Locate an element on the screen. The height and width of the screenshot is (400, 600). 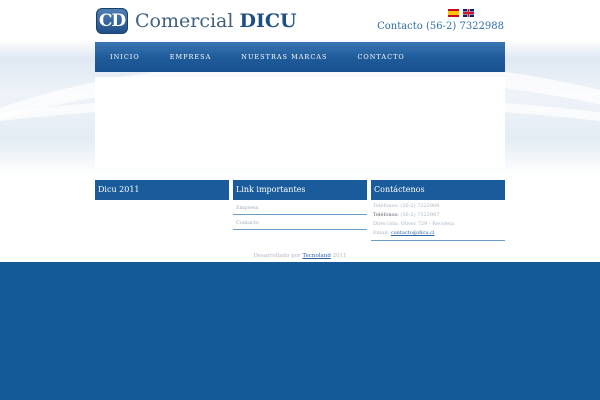
contact-email-label: Email: is located at coordinates (382, 233).